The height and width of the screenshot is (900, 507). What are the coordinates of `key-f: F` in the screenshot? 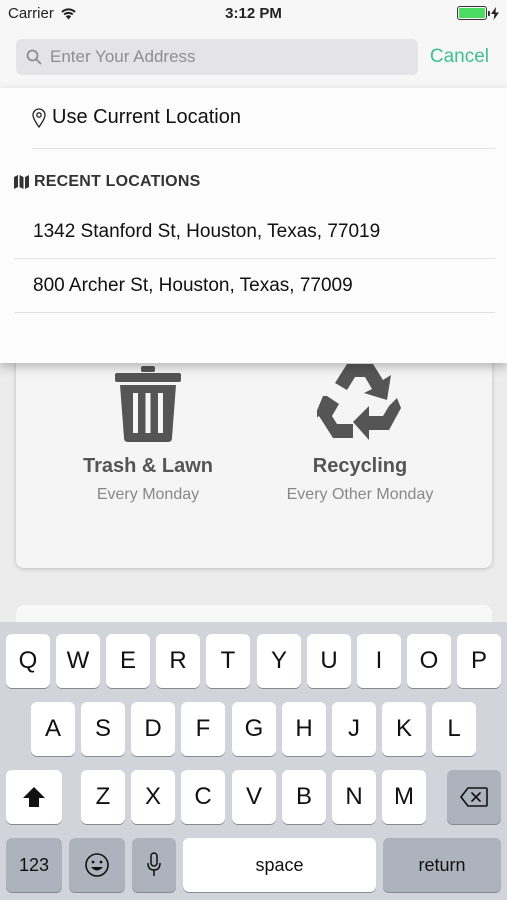 It's located at (203, 729).